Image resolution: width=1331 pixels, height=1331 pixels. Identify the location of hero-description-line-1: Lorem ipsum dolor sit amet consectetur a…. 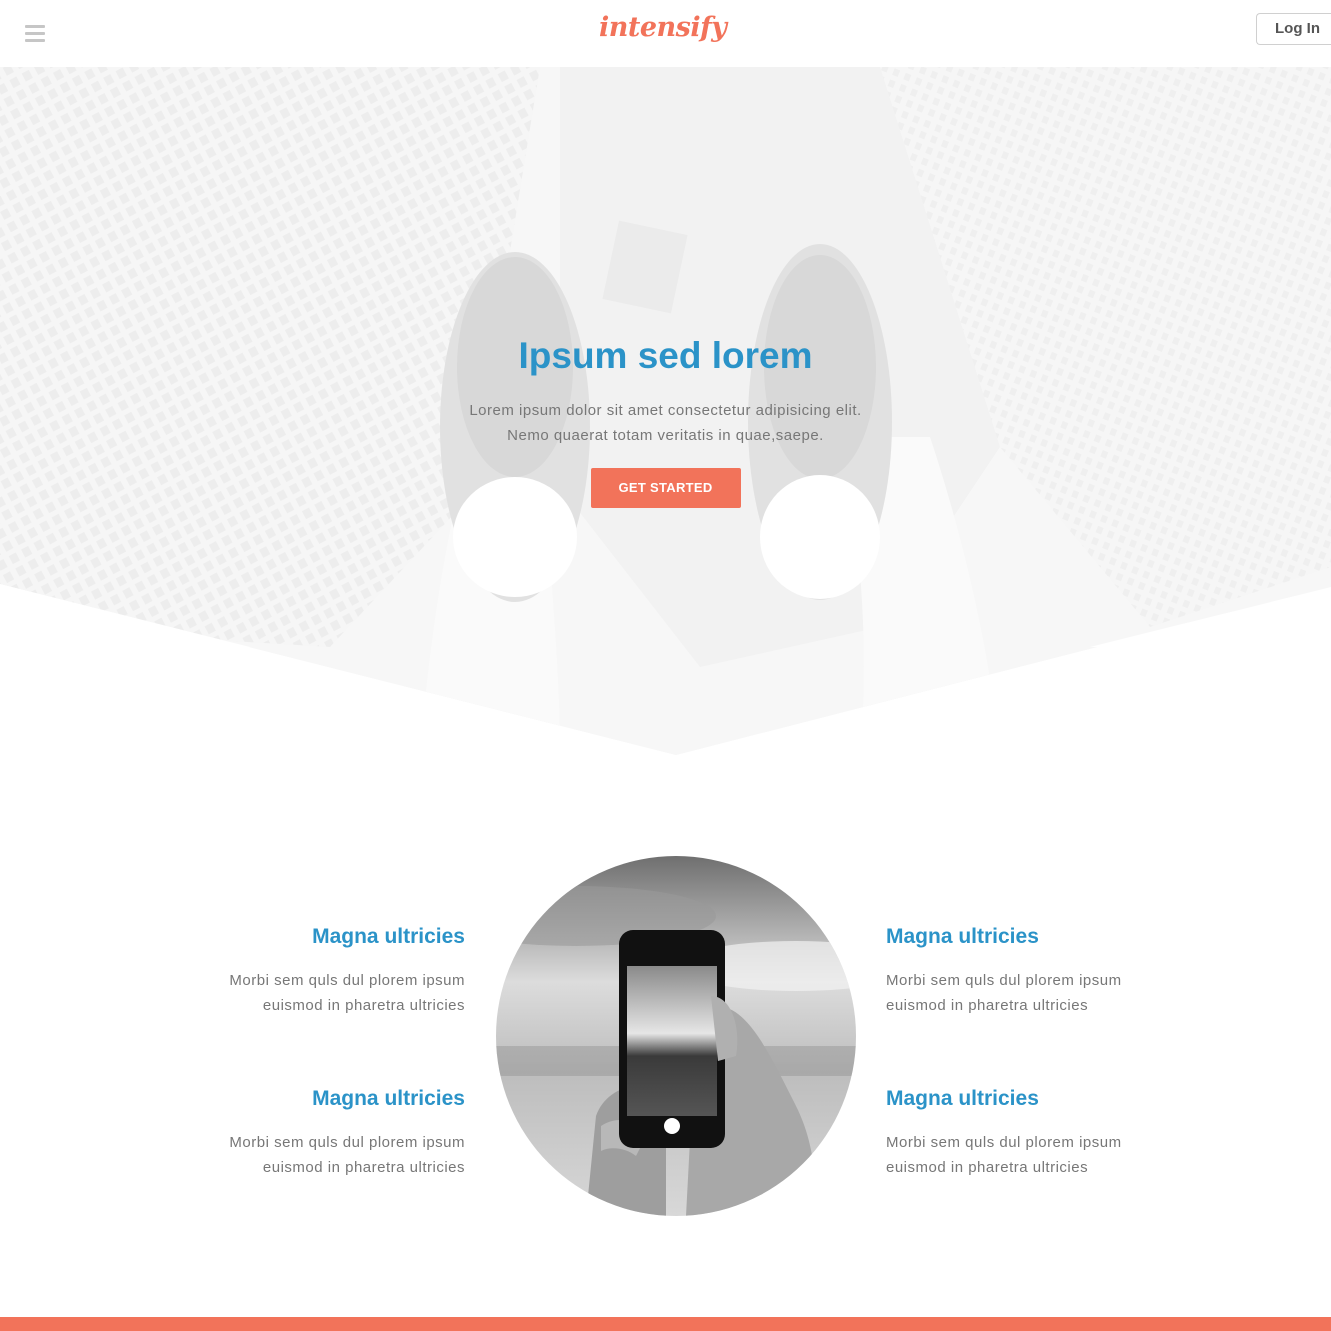
(665, 410).